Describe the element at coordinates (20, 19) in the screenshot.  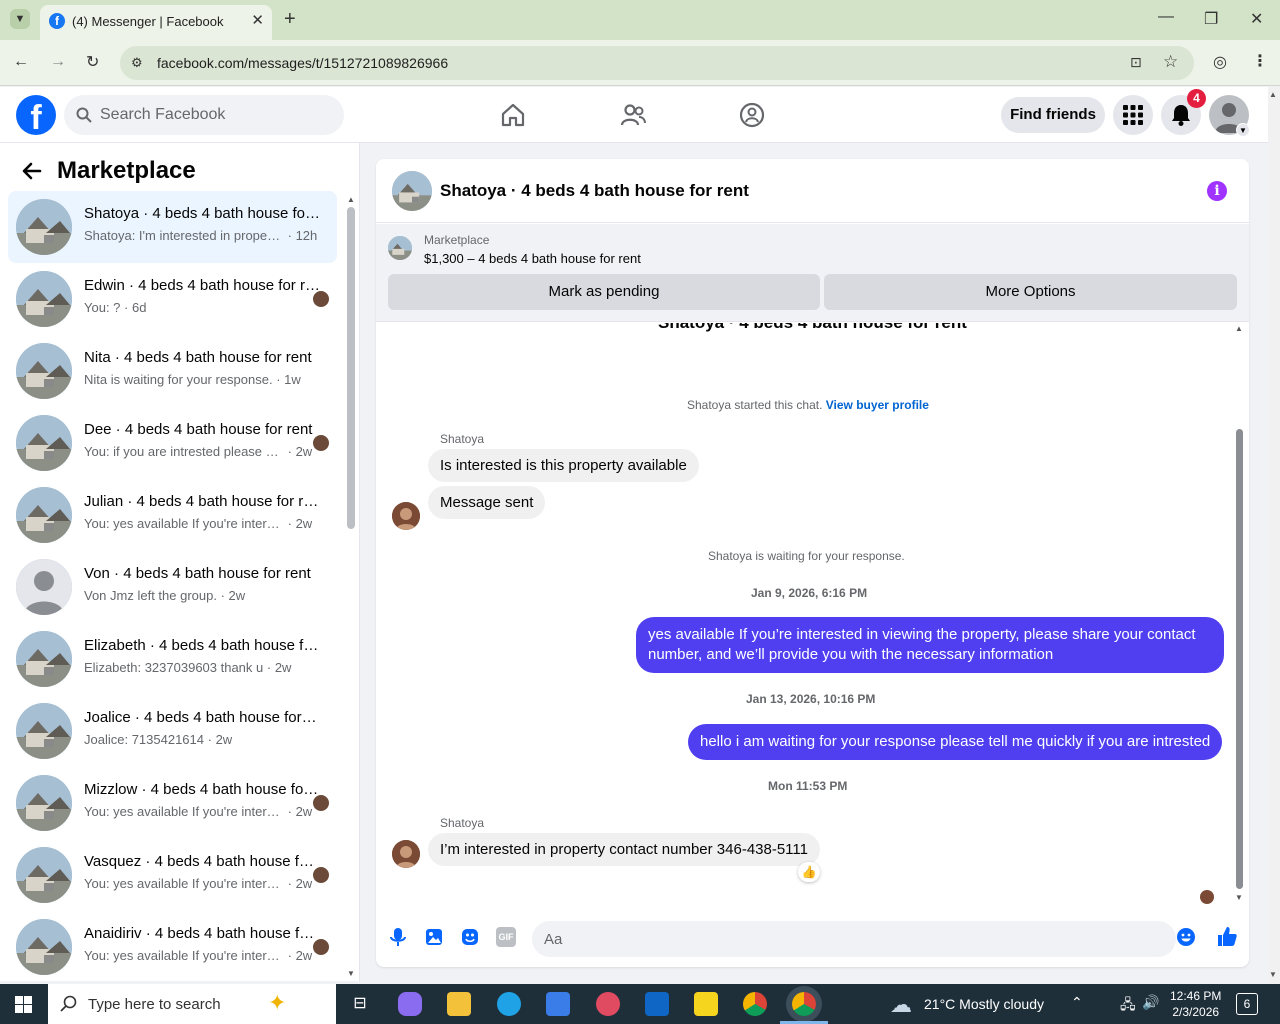
I see `tab-search-icon: ▼` at that location.